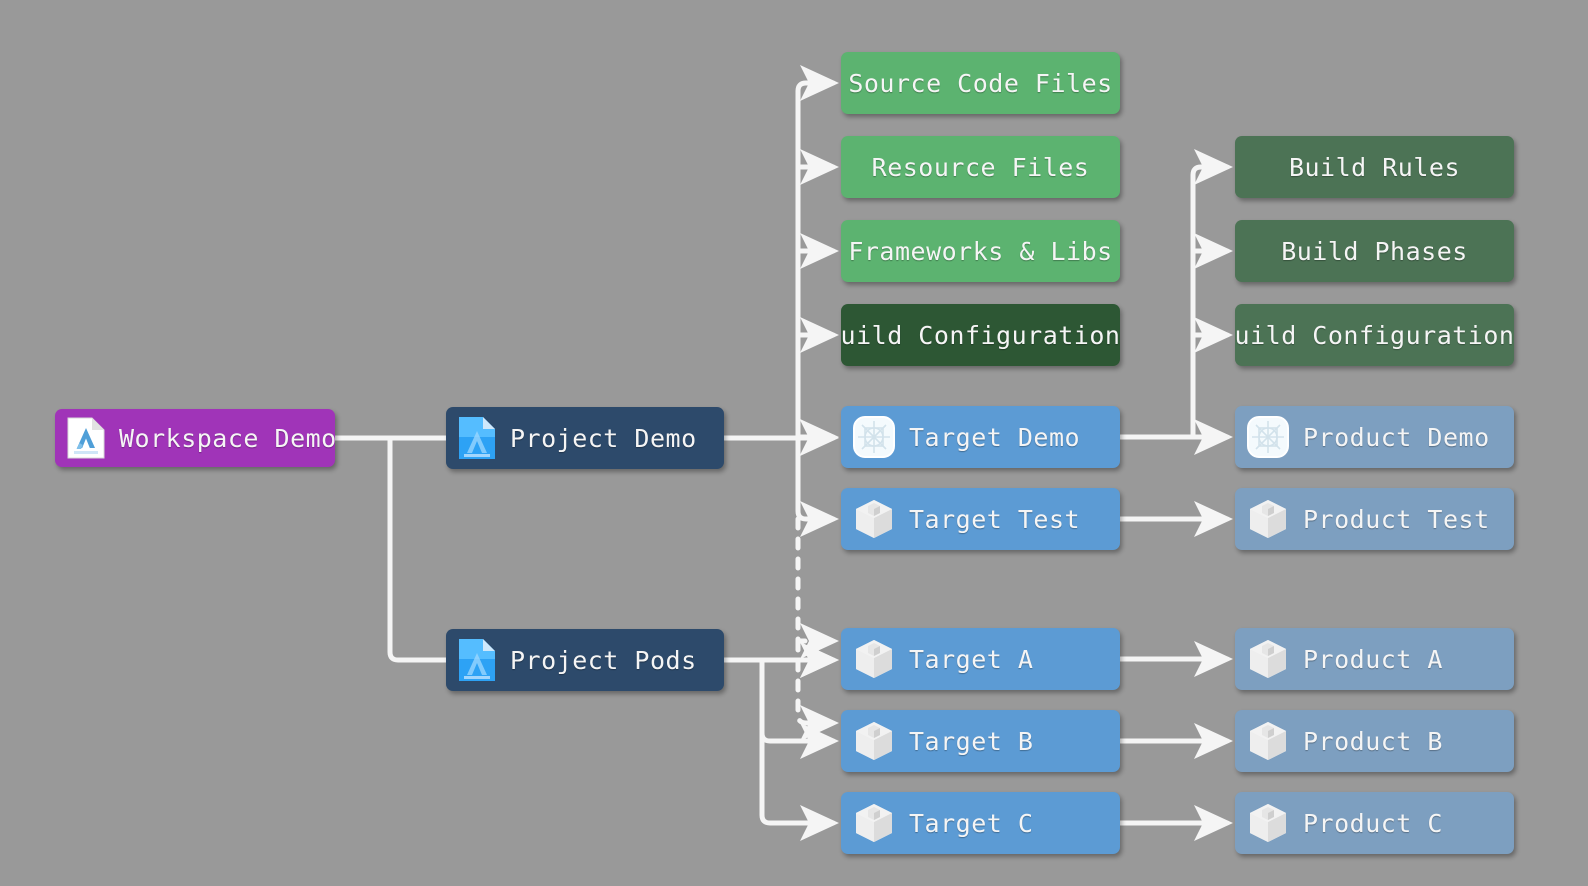 The width and height of the screenshot is (1588, 886). I want to click on edge-project-demo-to-target-b-dashed, so click(817, 689).